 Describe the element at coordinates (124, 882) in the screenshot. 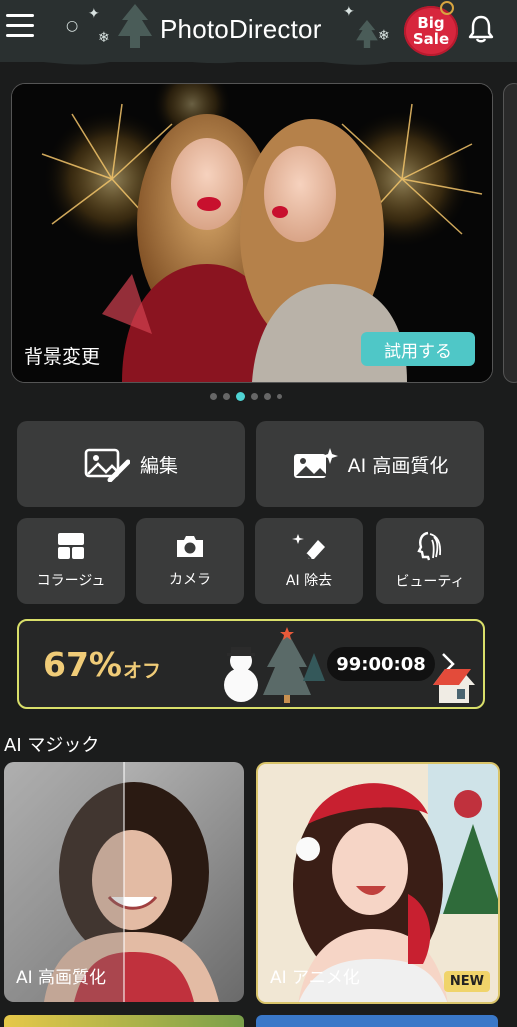

I see `ai-magic-card: AI 高画質化` at that location.